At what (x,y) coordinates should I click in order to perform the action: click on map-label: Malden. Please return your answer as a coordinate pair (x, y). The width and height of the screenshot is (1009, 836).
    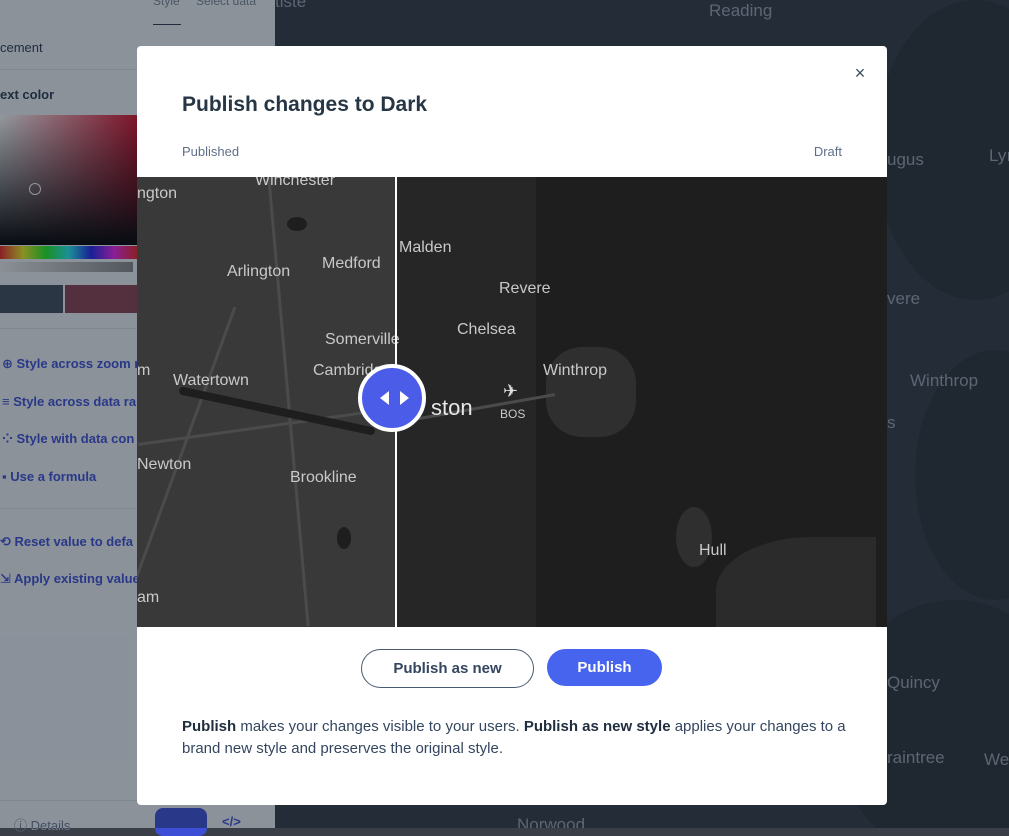
    Looking at the image, I should click on (425, 247).